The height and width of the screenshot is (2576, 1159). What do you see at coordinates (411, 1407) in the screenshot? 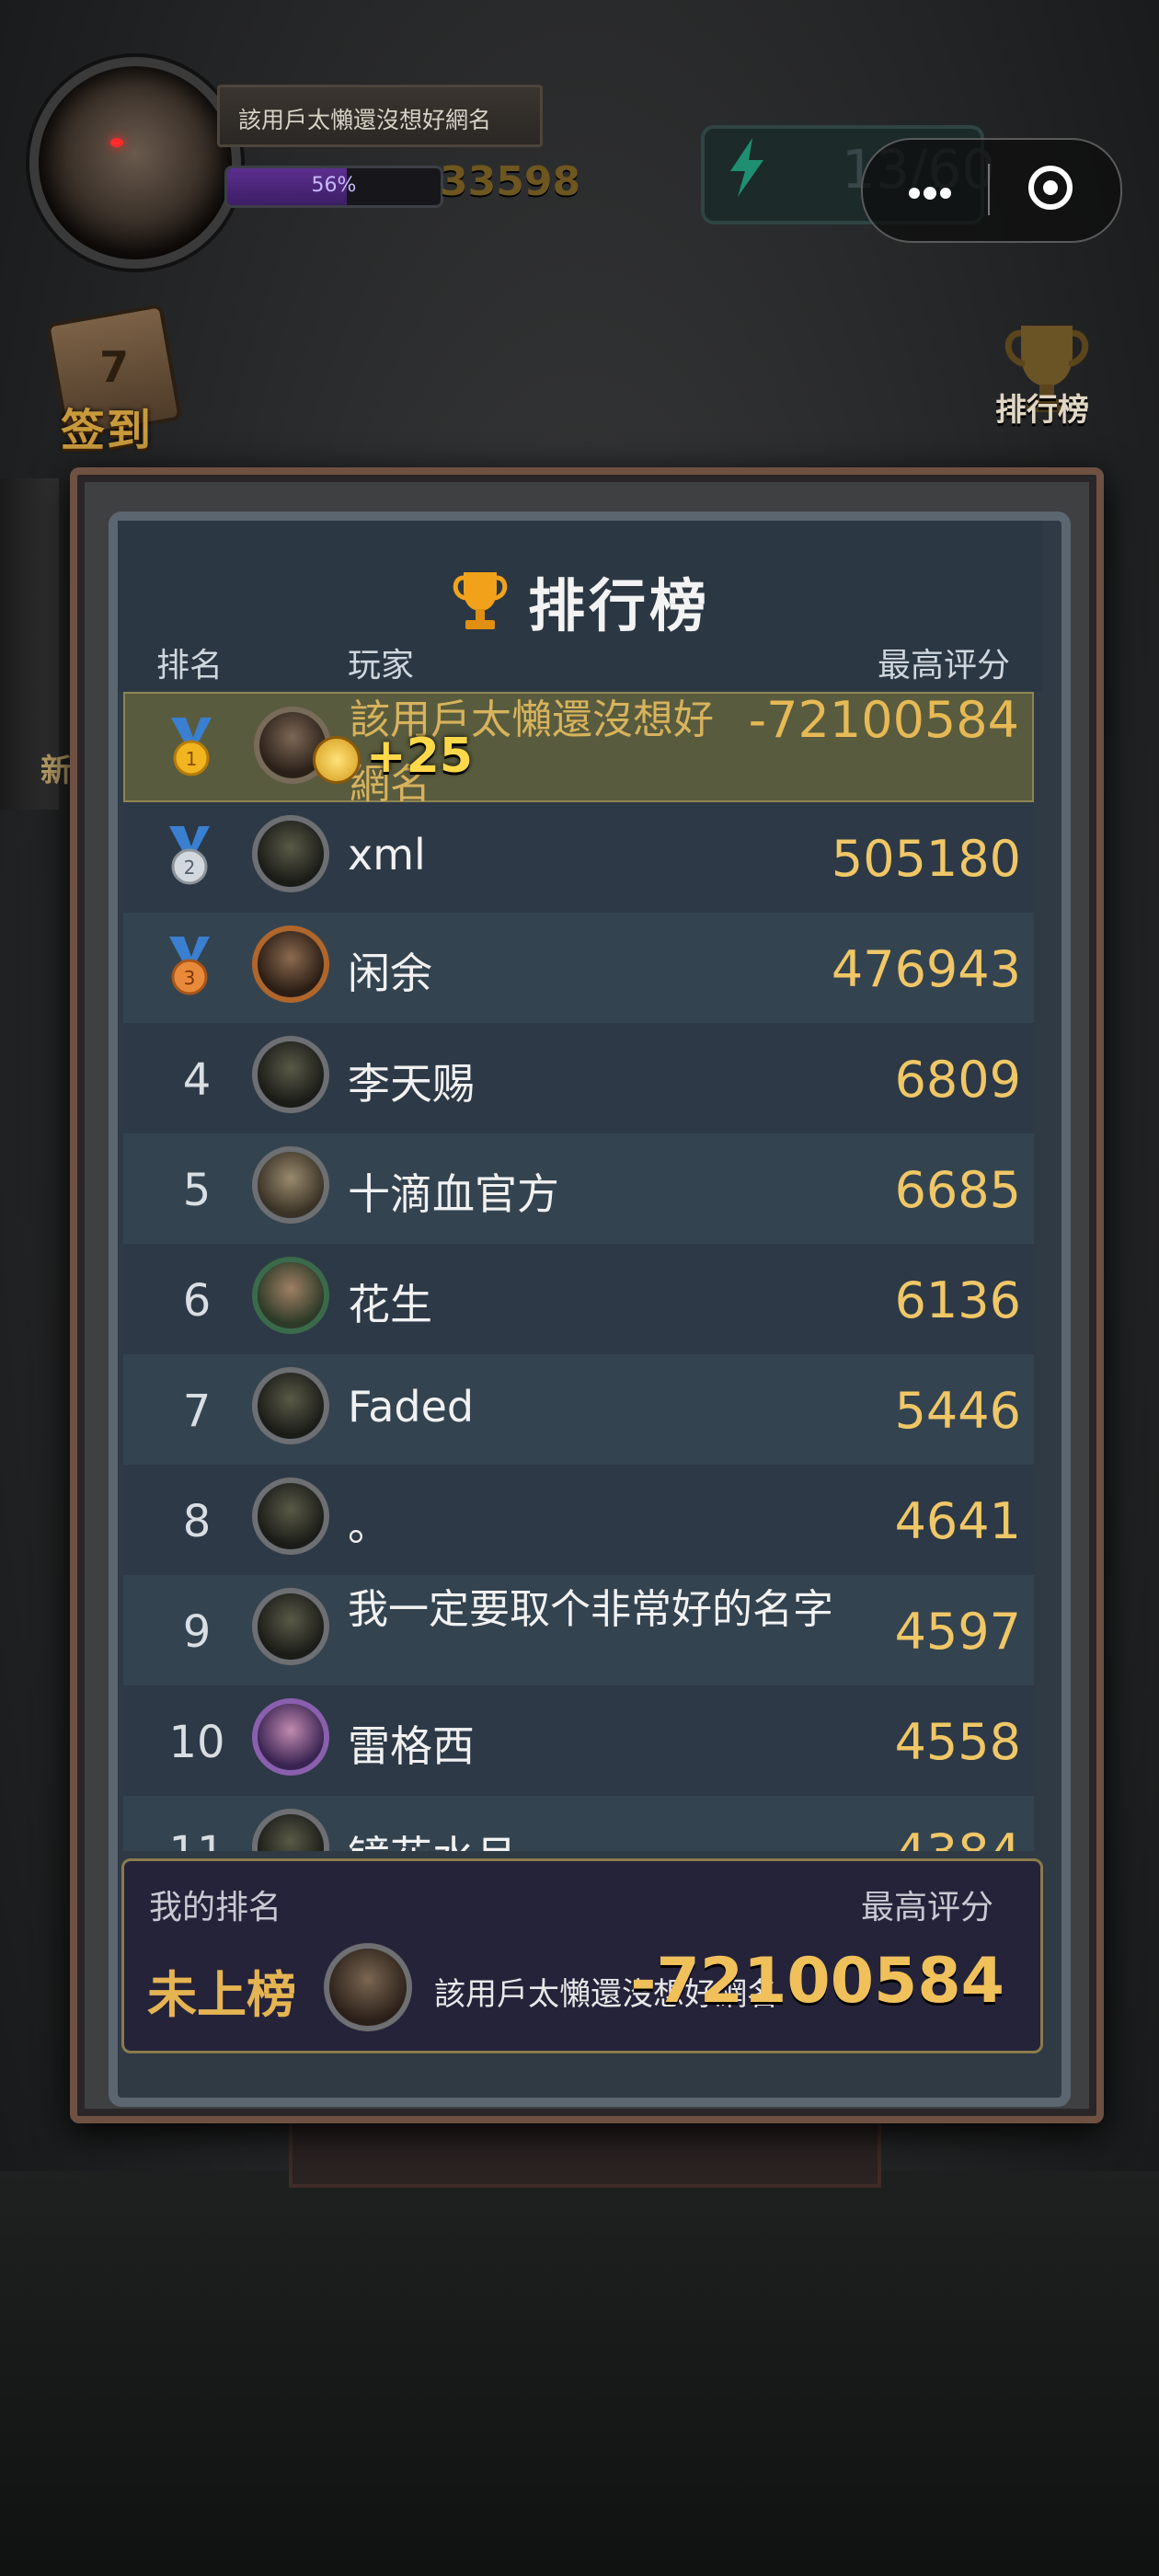
I see `player-name: Faded` at bounding box center [411, 1407].